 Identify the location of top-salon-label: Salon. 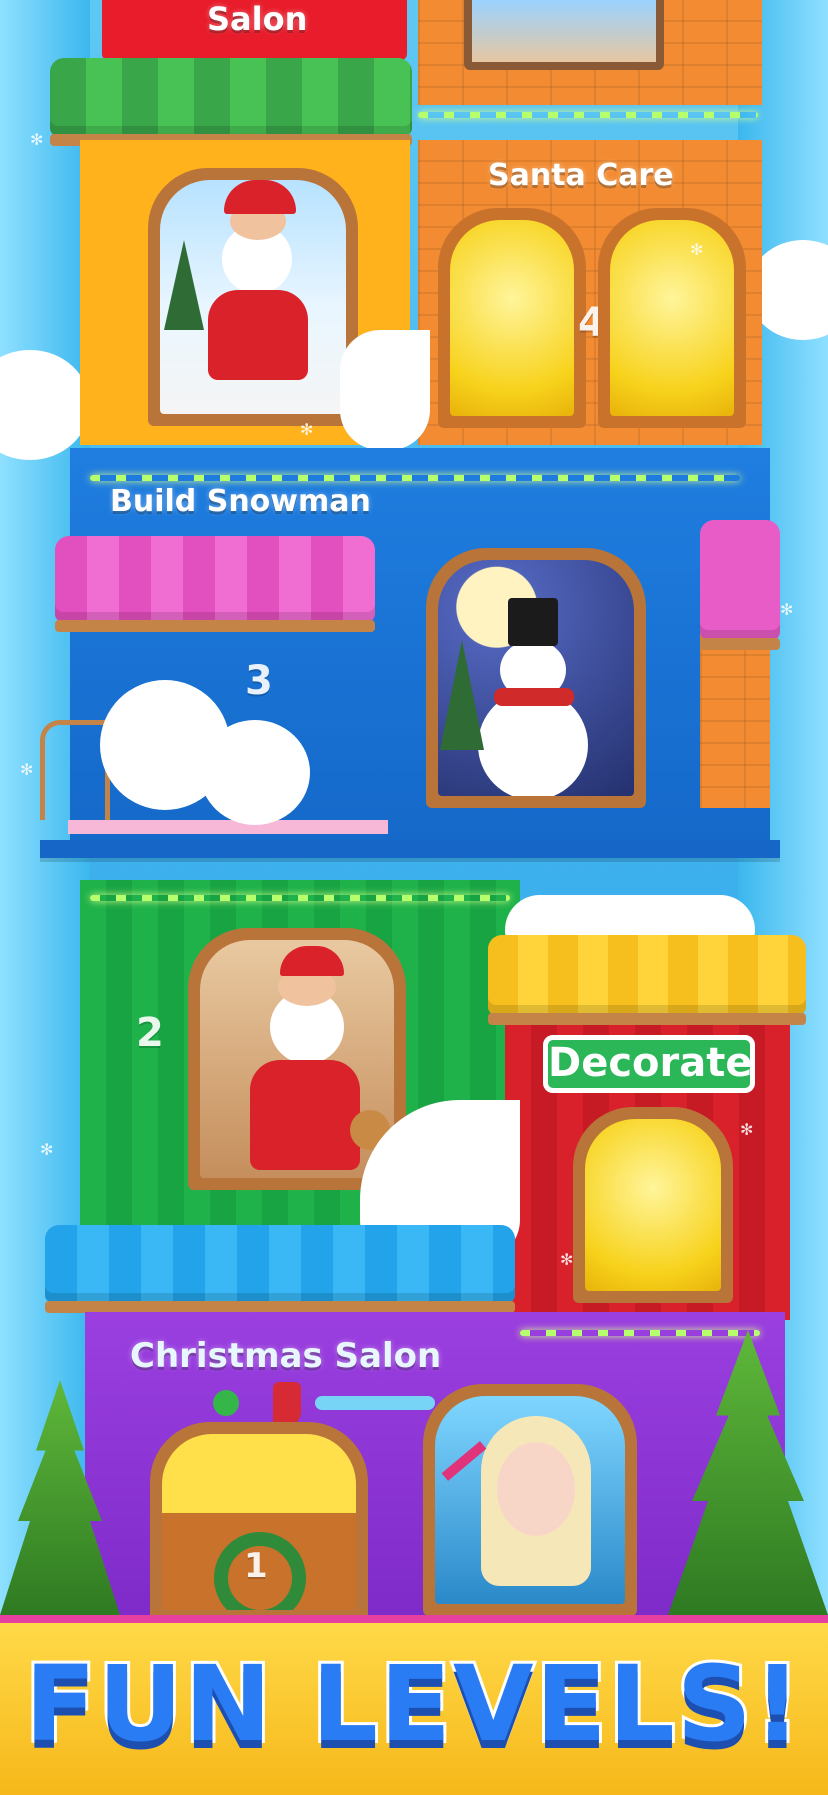
(257, 19).